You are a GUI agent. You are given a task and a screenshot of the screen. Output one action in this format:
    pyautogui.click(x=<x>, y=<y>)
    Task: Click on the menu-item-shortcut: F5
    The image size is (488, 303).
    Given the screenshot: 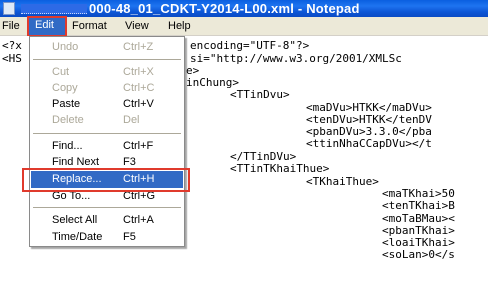 What is the action you would take?
    pyautogui.click(x=129, y=237)
    